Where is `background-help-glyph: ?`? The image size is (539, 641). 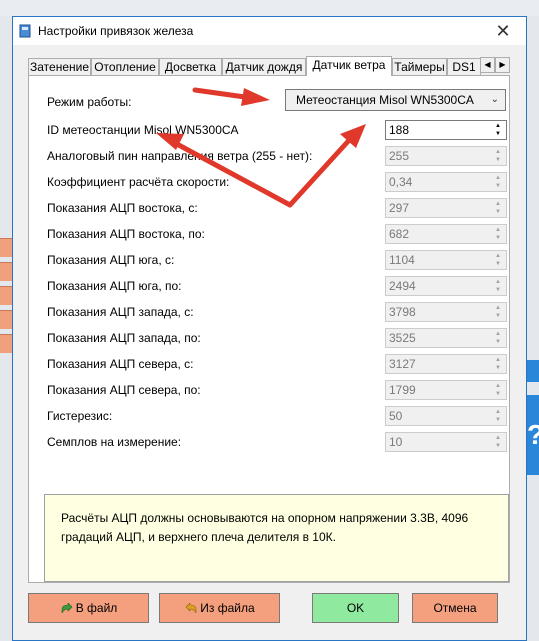 background-help-glyph: ? is located at coordinates (533, 434).